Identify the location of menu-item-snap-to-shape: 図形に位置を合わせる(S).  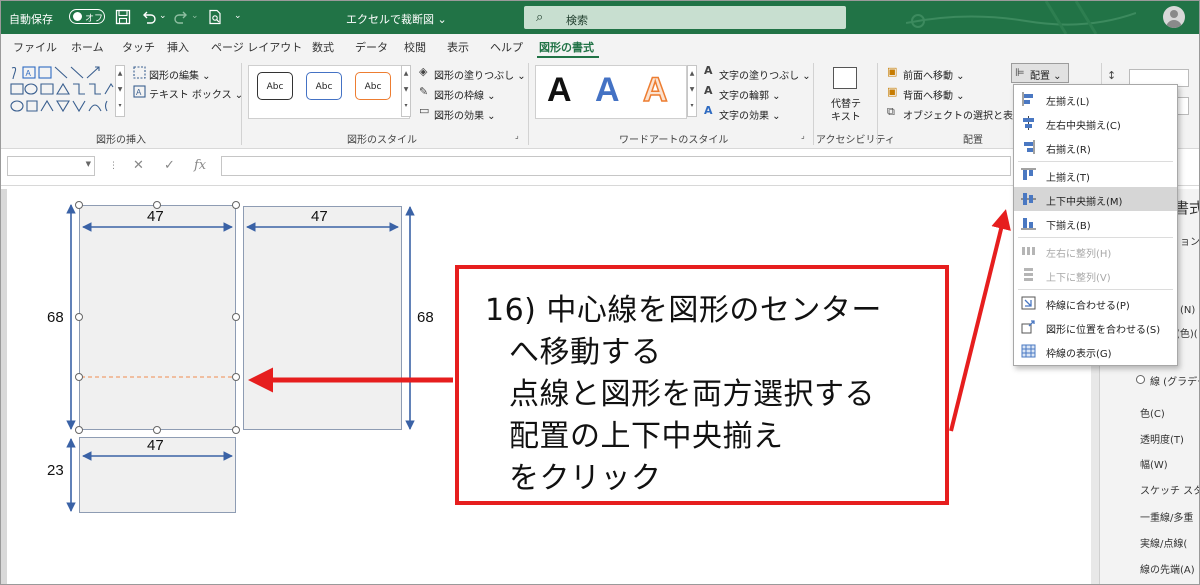
(1095, 327).